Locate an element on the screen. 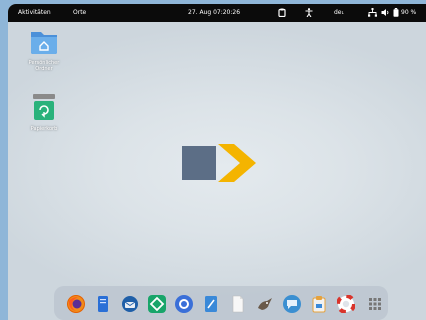  desktop-icon-trash: Papierkorb is located at coordinates (44, 112).